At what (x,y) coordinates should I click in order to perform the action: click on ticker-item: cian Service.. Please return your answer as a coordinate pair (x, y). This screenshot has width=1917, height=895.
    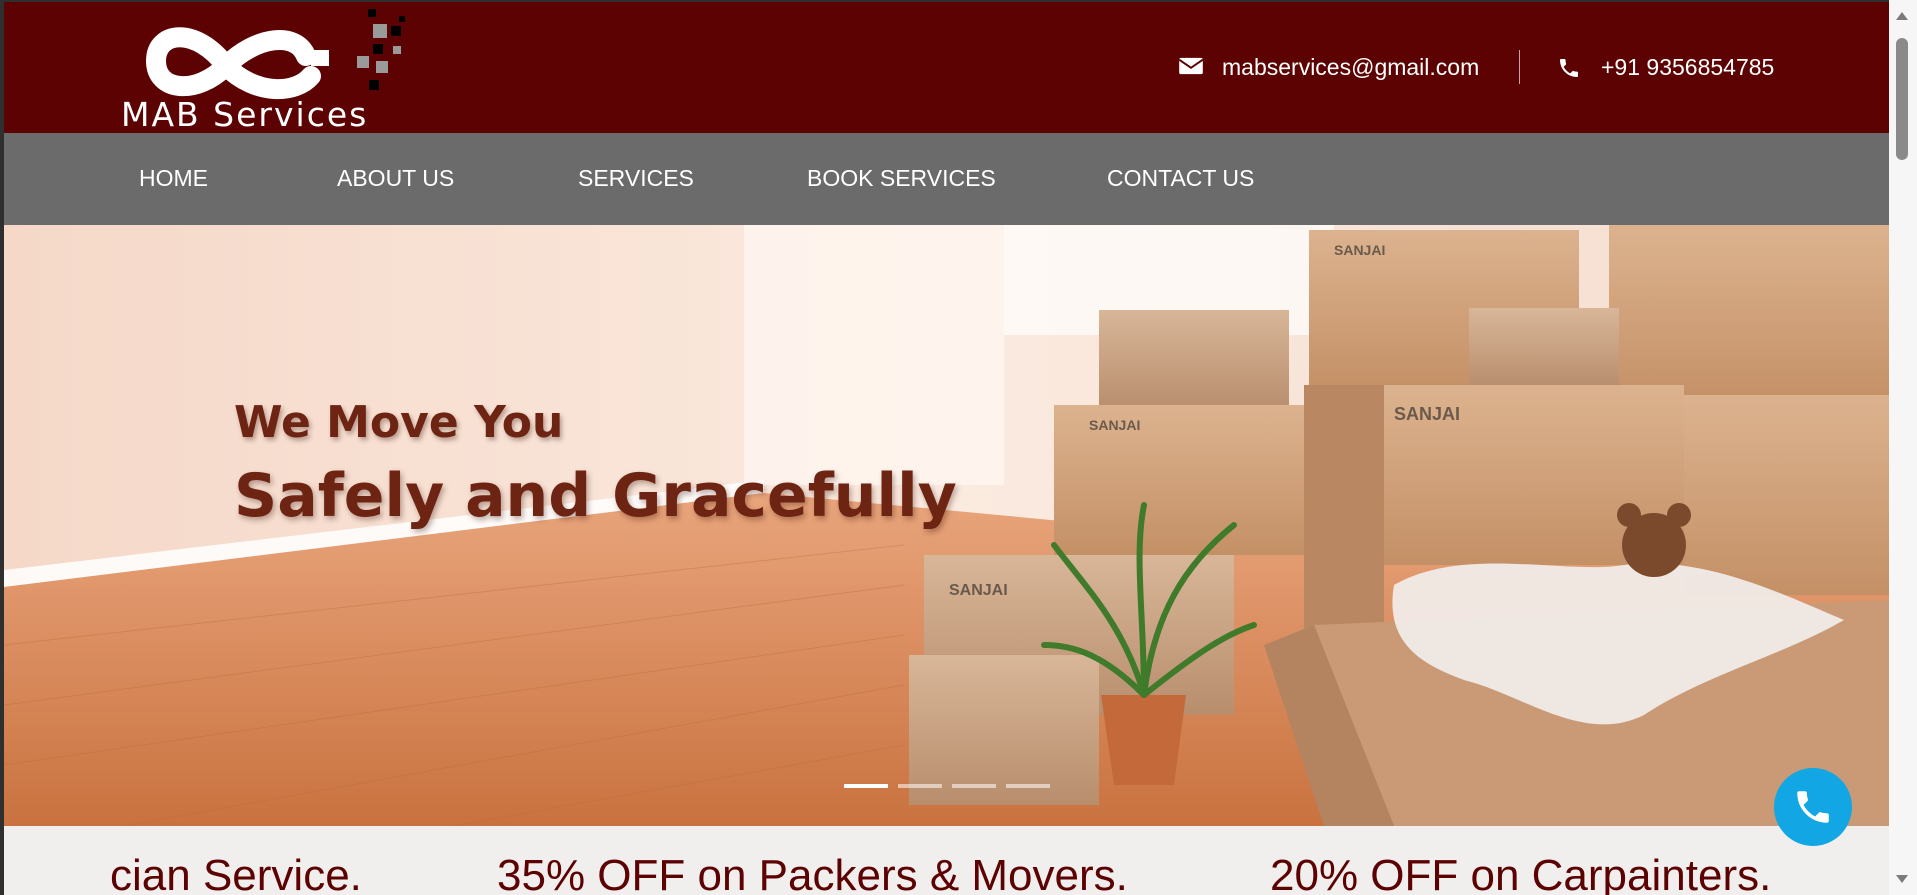
    Looking at the image, I should click on (236, 873).